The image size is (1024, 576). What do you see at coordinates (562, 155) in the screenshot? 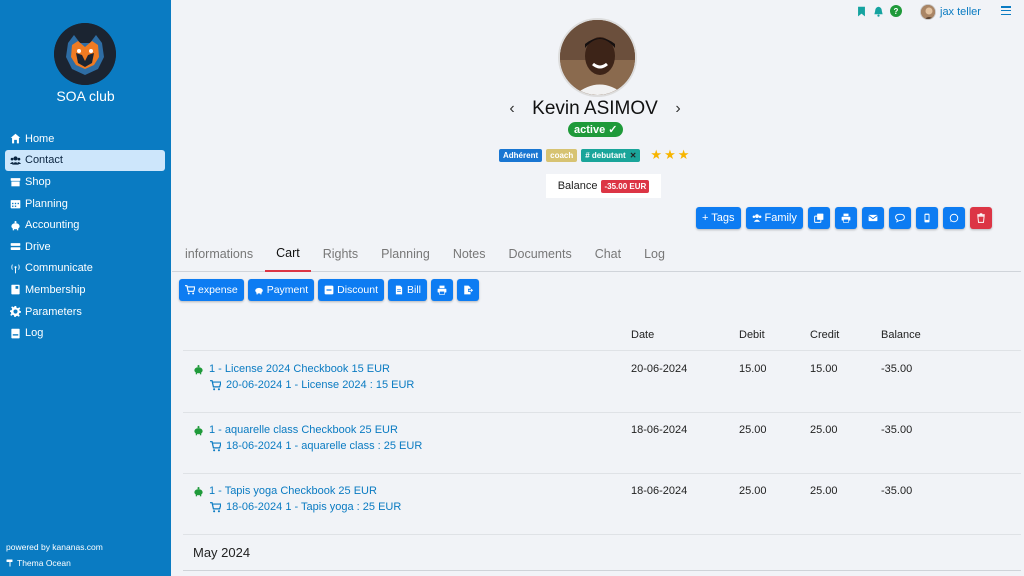
I see `tag-coach: coach` at bounding box center [562, 155].